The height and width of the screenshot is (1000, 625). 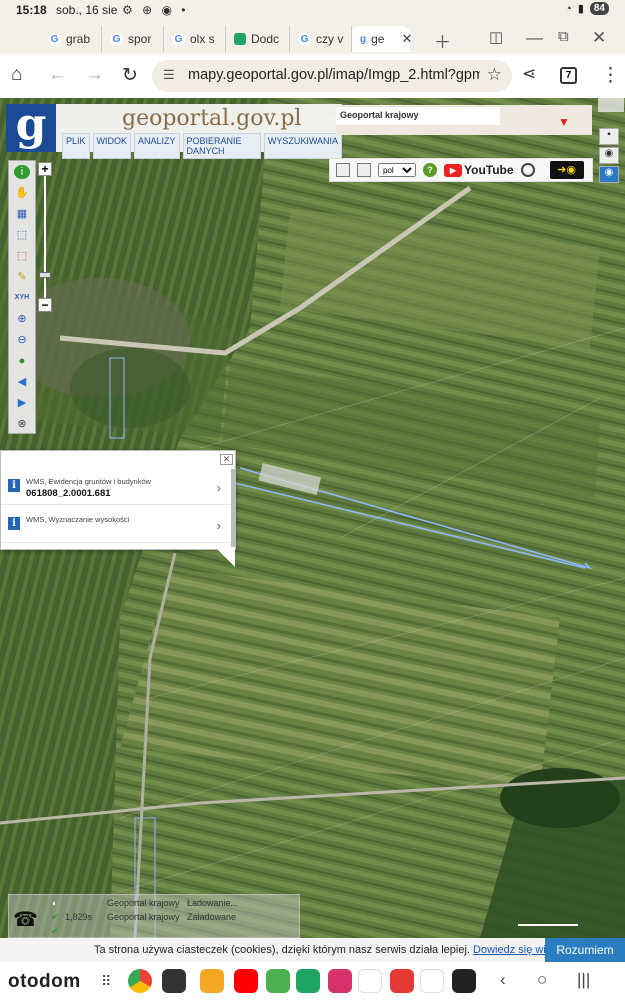 What do you see at coordinates (503, 980) in the screenshot?
I see `back-nav-icon: ‹` at bounding box center [503, 980].